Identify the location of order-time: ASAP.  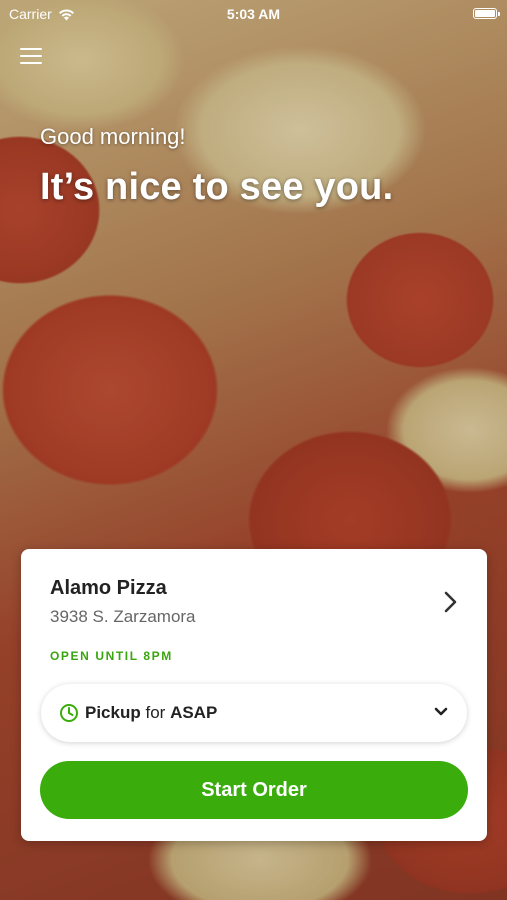
(194, 712).